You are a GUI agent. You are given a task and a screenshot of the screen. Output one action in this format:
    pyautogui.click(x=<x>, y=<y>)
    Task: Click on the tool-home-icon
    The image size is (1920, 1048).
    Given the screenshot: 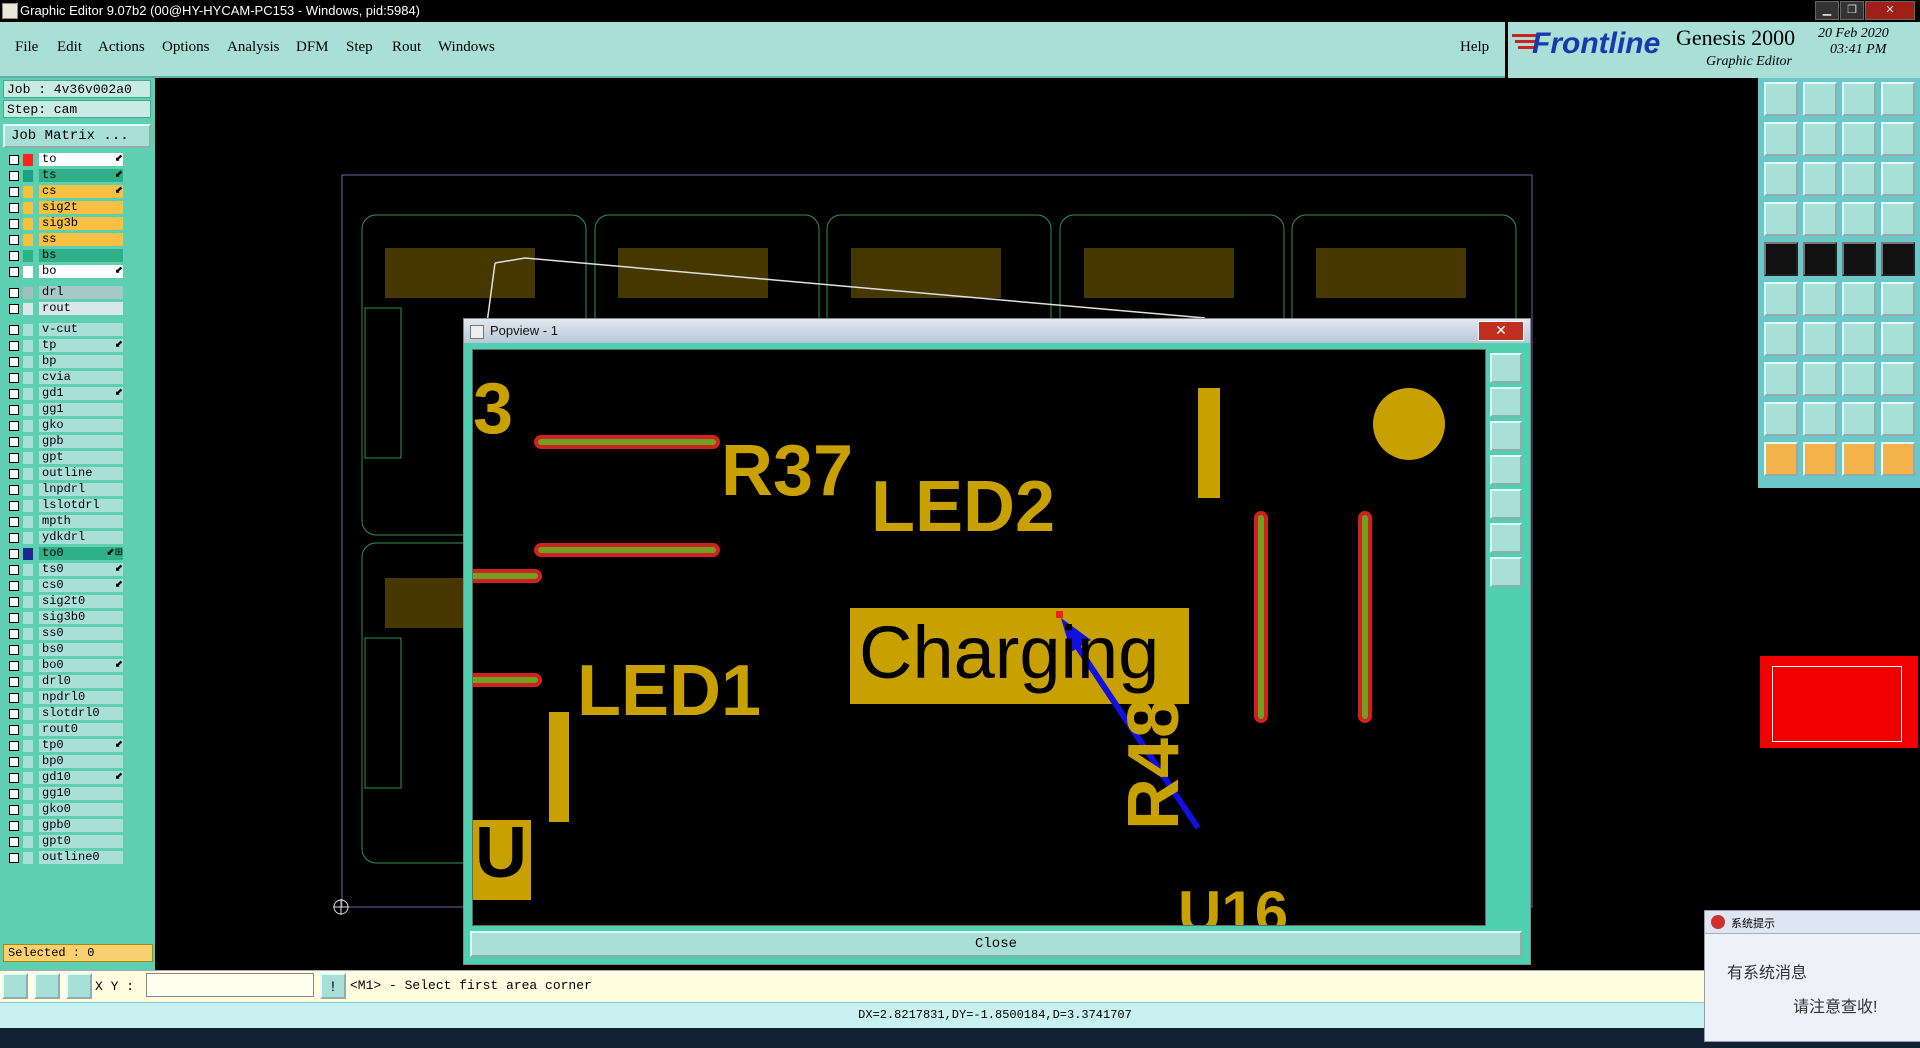 What is the action you would take?
    pyautogui.click(x=1859, y=99)
    